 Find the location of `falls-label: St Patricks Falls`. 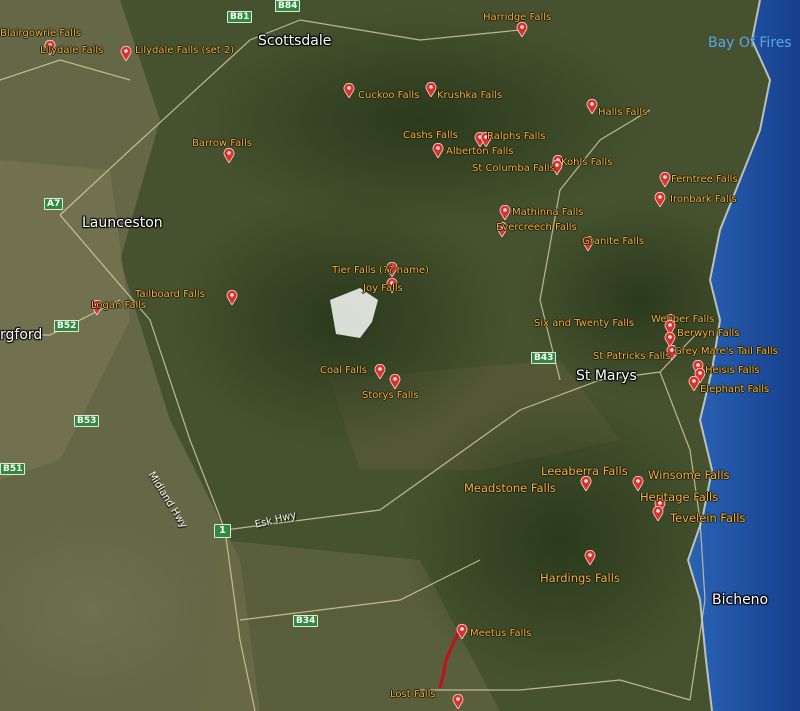

falls-label: St Patricks Falls is located at coordinates (631, 357).